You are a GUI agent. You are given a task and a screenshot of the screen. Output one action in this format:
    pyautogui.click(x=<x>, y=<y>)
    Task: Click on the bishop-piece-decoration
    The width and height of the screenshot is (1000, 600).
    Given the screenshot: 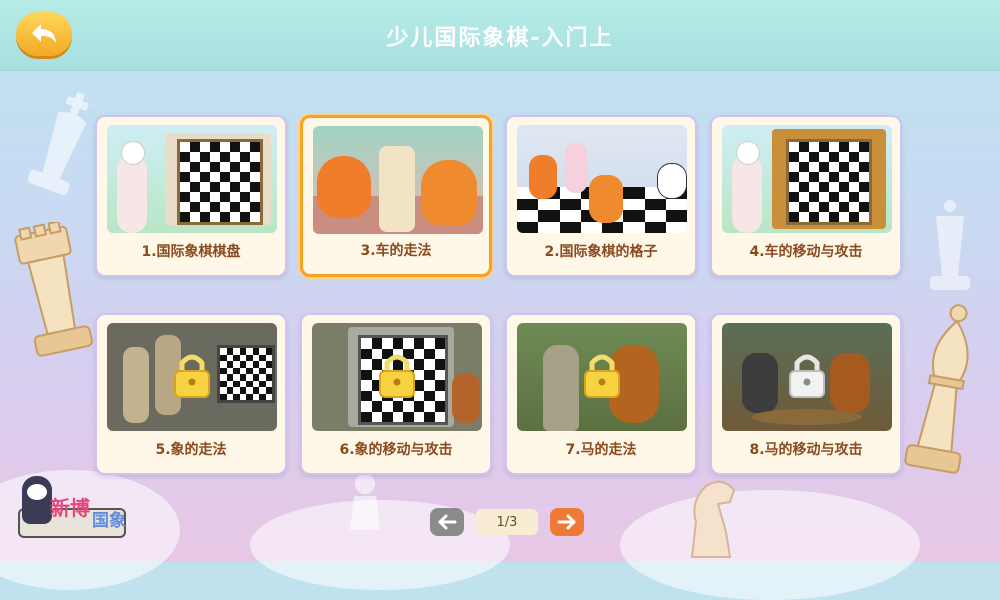 What is the action you would take?
    pyautogui.click(x=936, y=389)
    